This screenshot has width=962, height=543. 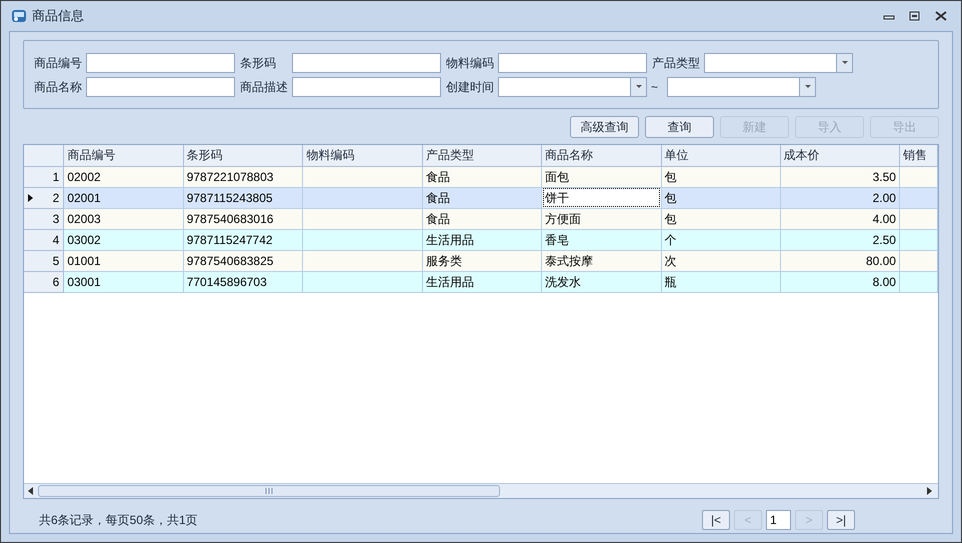 What do you see at coordinates (84, 197) in the screenshot?
I see `table-cell: 02001` at bounding box center [84, 197].